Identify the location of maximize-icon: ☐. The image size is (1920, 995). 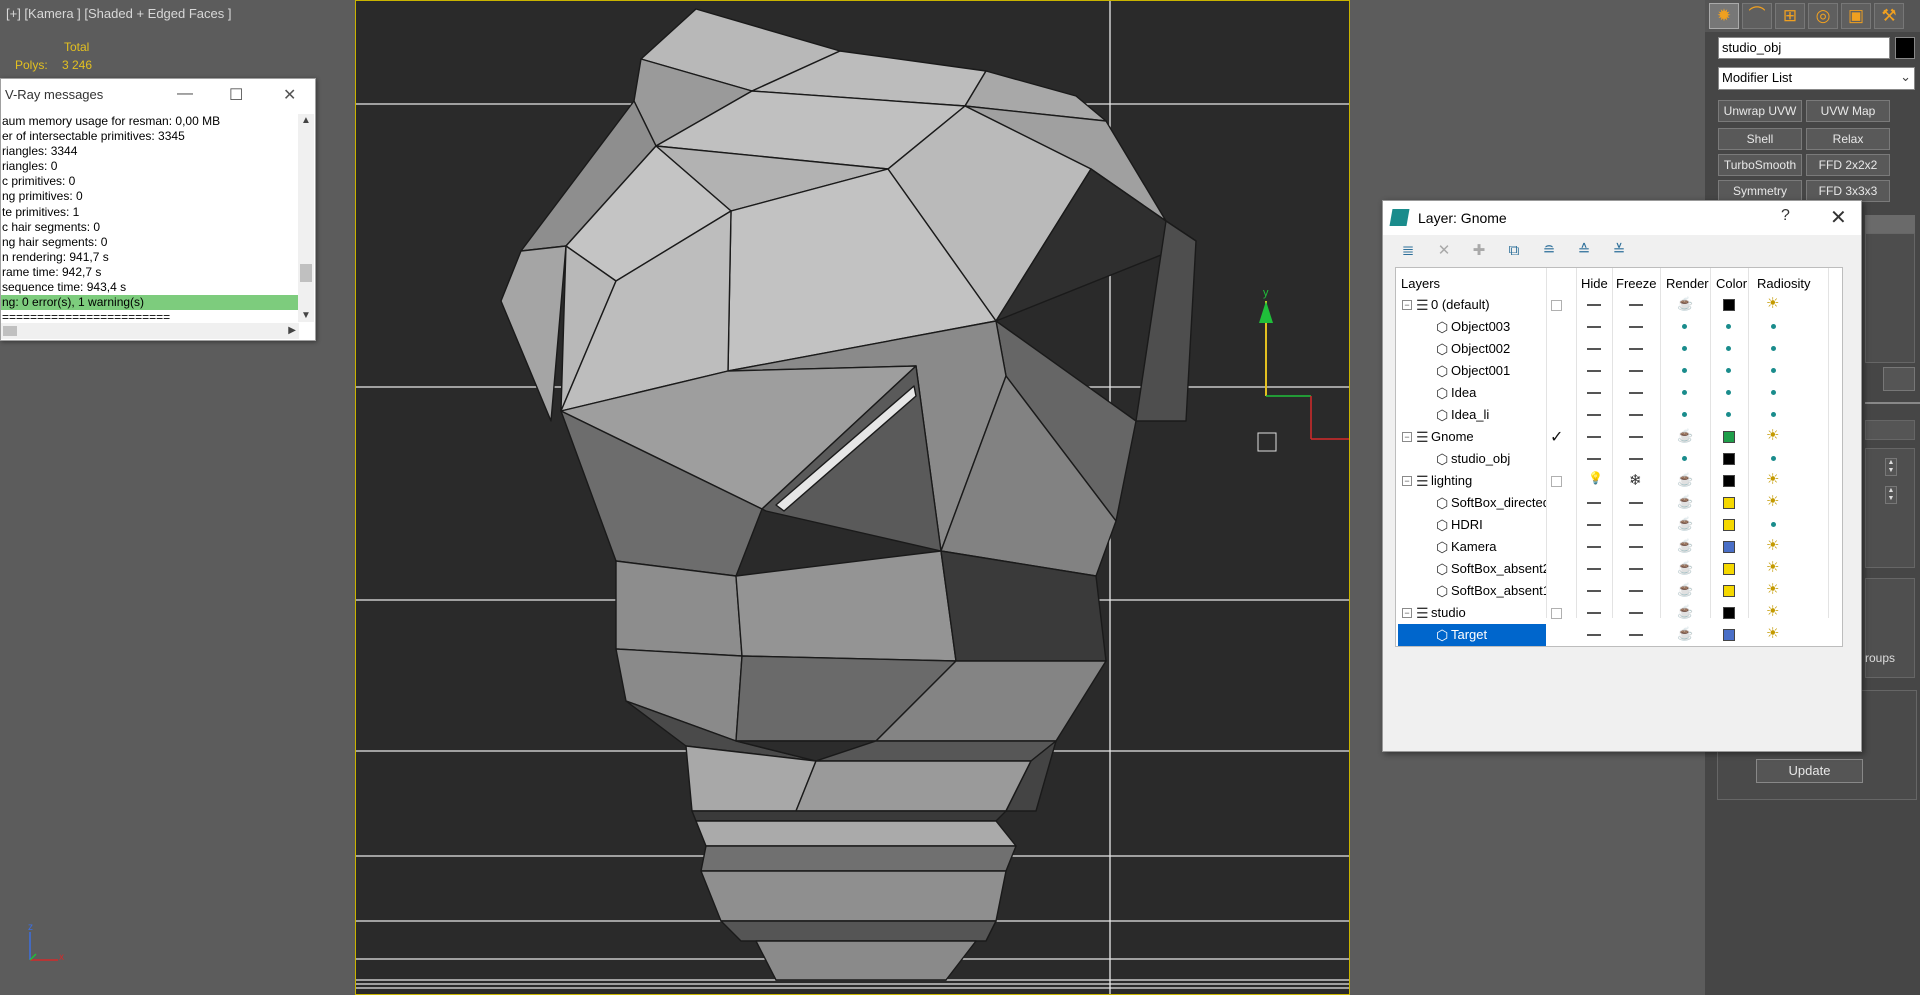
(236, 95).